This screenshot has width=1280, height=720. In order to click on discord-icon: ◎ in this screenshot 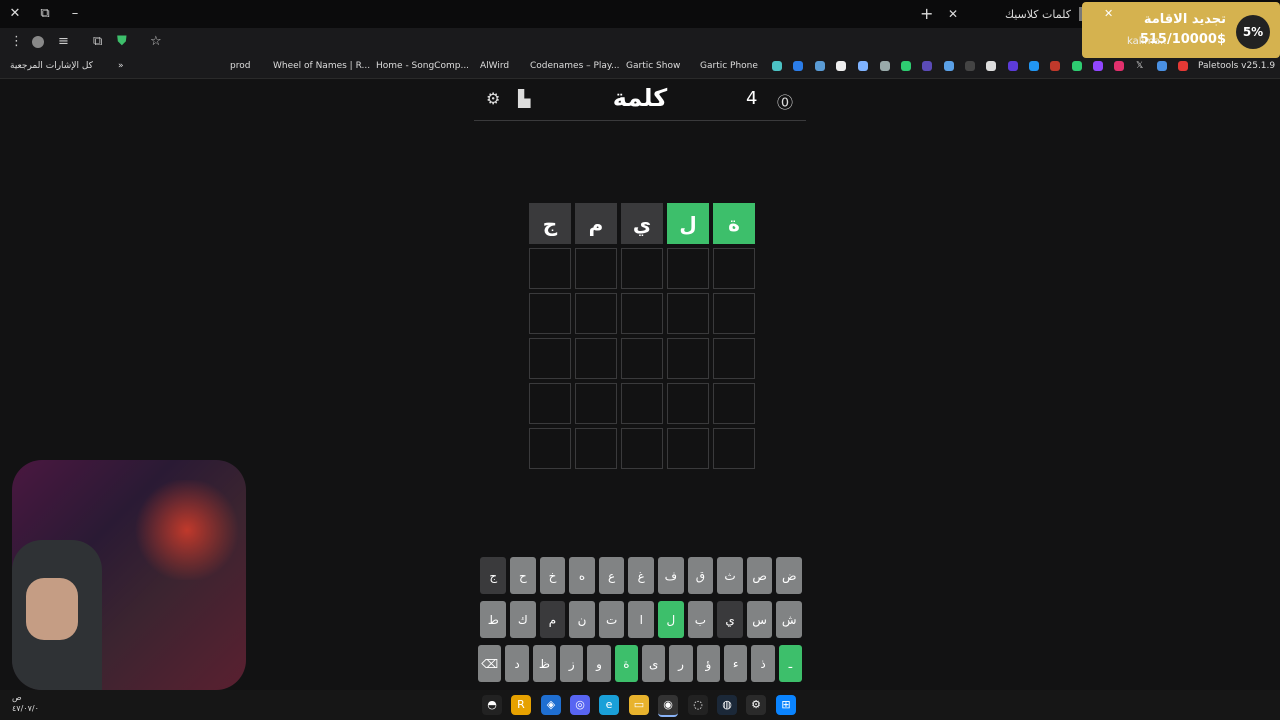, I will do `click(580, 705)`.